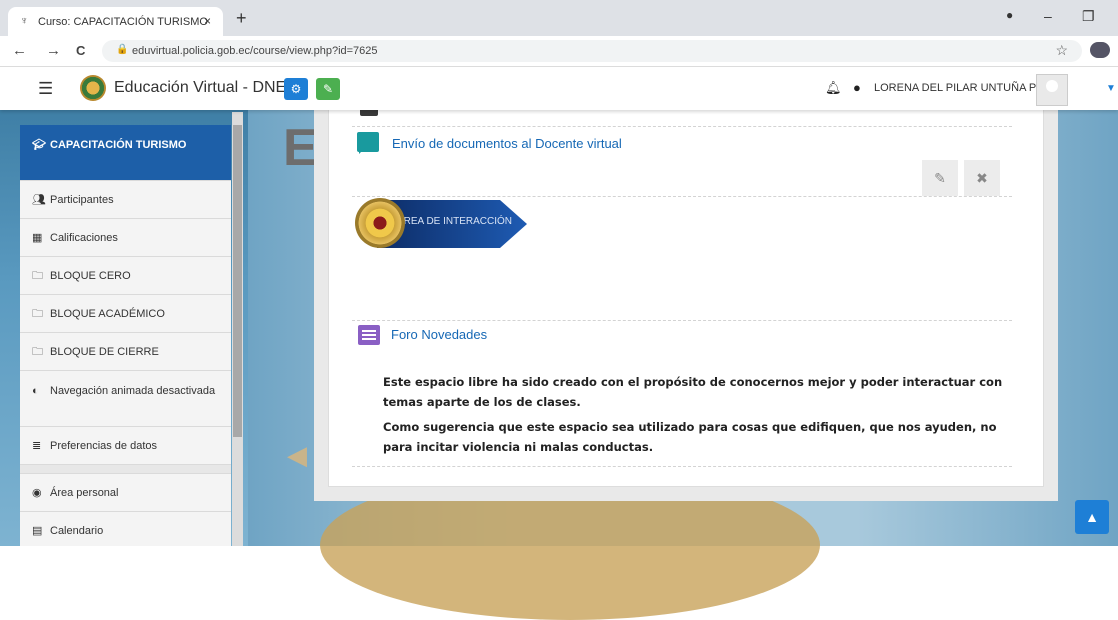 This screenshot has height=620, width=1118. I want to click on sidebar-item-calendario: ▤ Calendario, so click(125, 529).